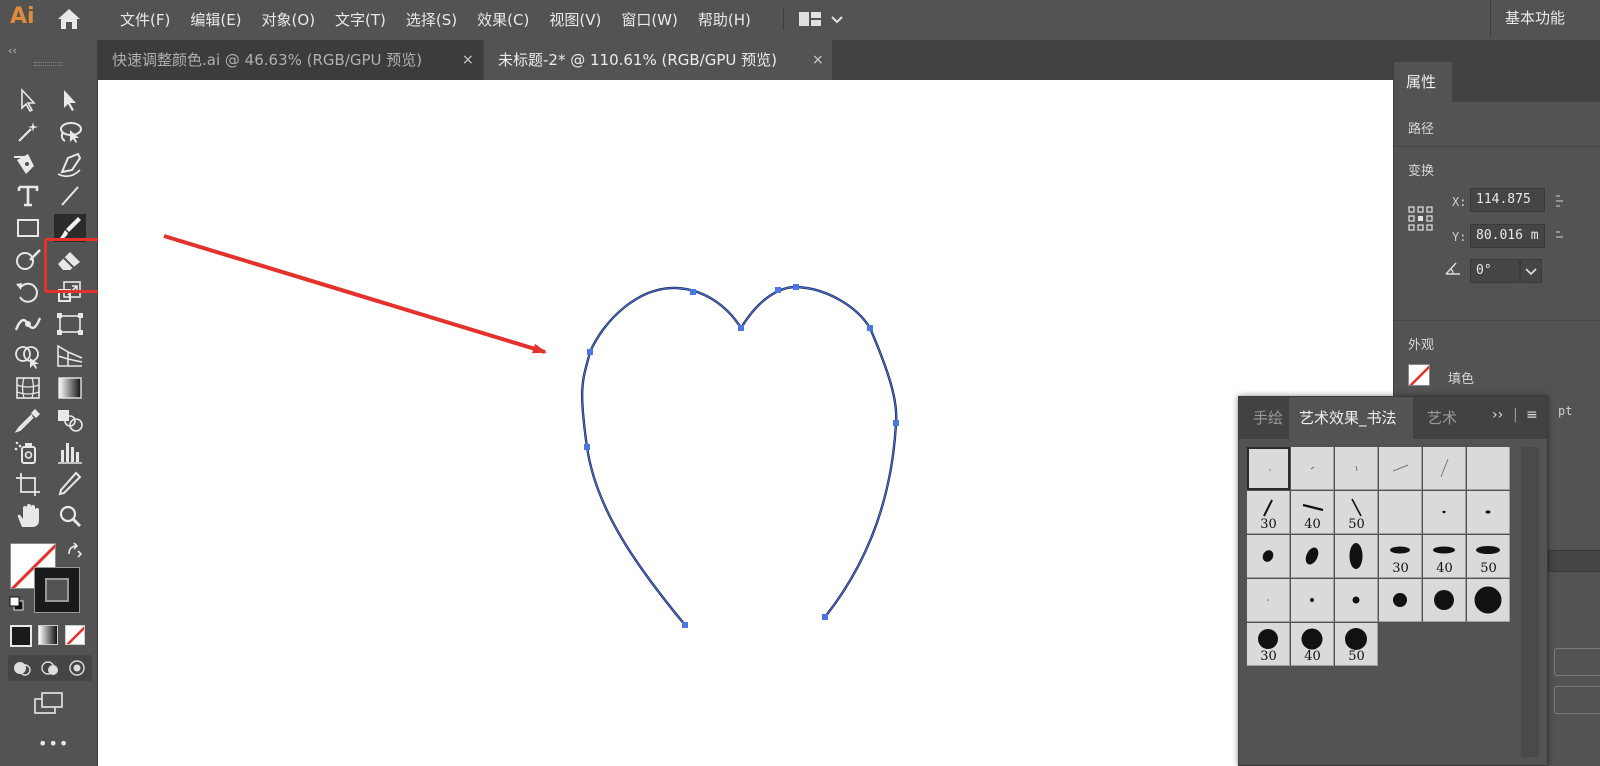  What do you see at coordinates (1532, 415) in the screenshot?
I see `panel-menu-button: ≡` at bounding box center [1532, 415].